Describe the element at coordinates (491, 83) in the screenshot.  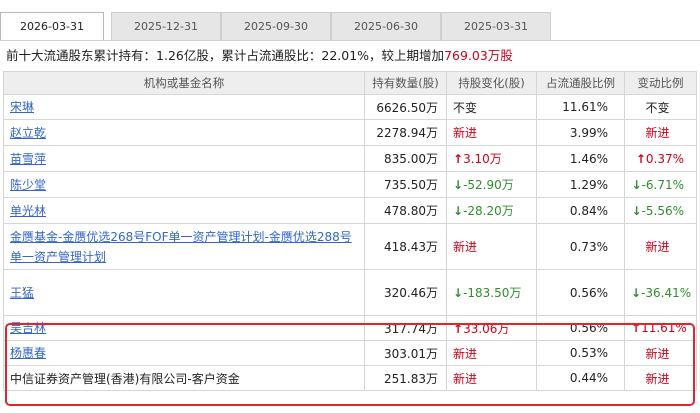
I see `col-header-change: 持股变化(股)` at that location.